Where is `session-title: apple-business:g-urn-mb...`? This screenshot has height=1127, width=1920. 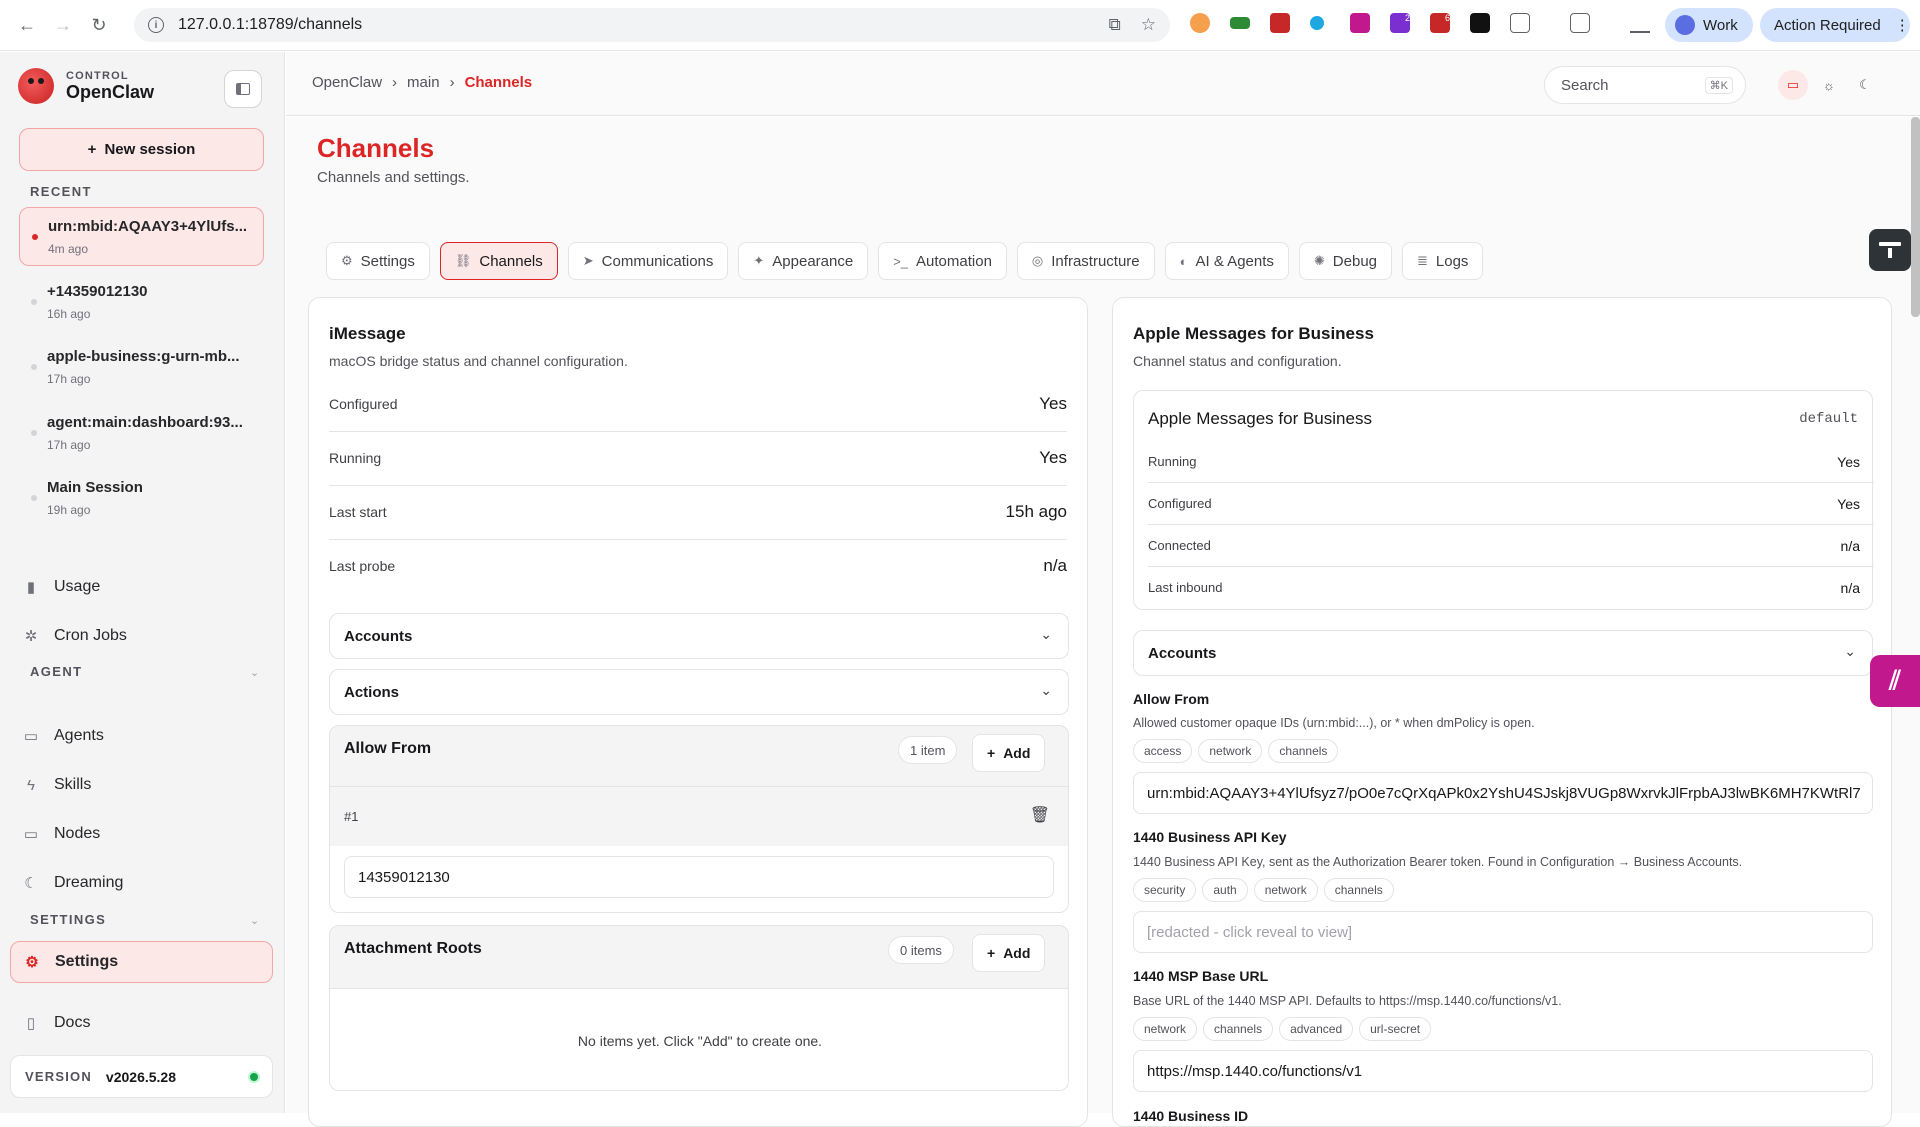
session-title: apple-business:g-urn-mb... is located at coordinates (143, 356).